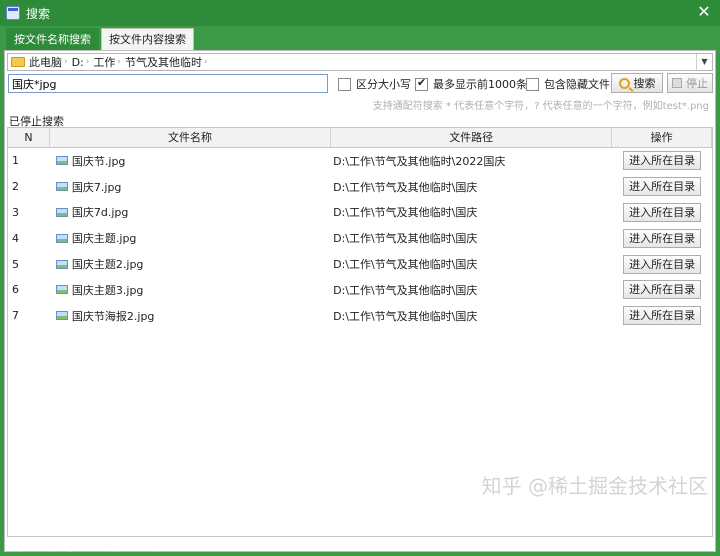  I want to click on table-header: N 文件名称 文件路径 操作, so click(360, 138).